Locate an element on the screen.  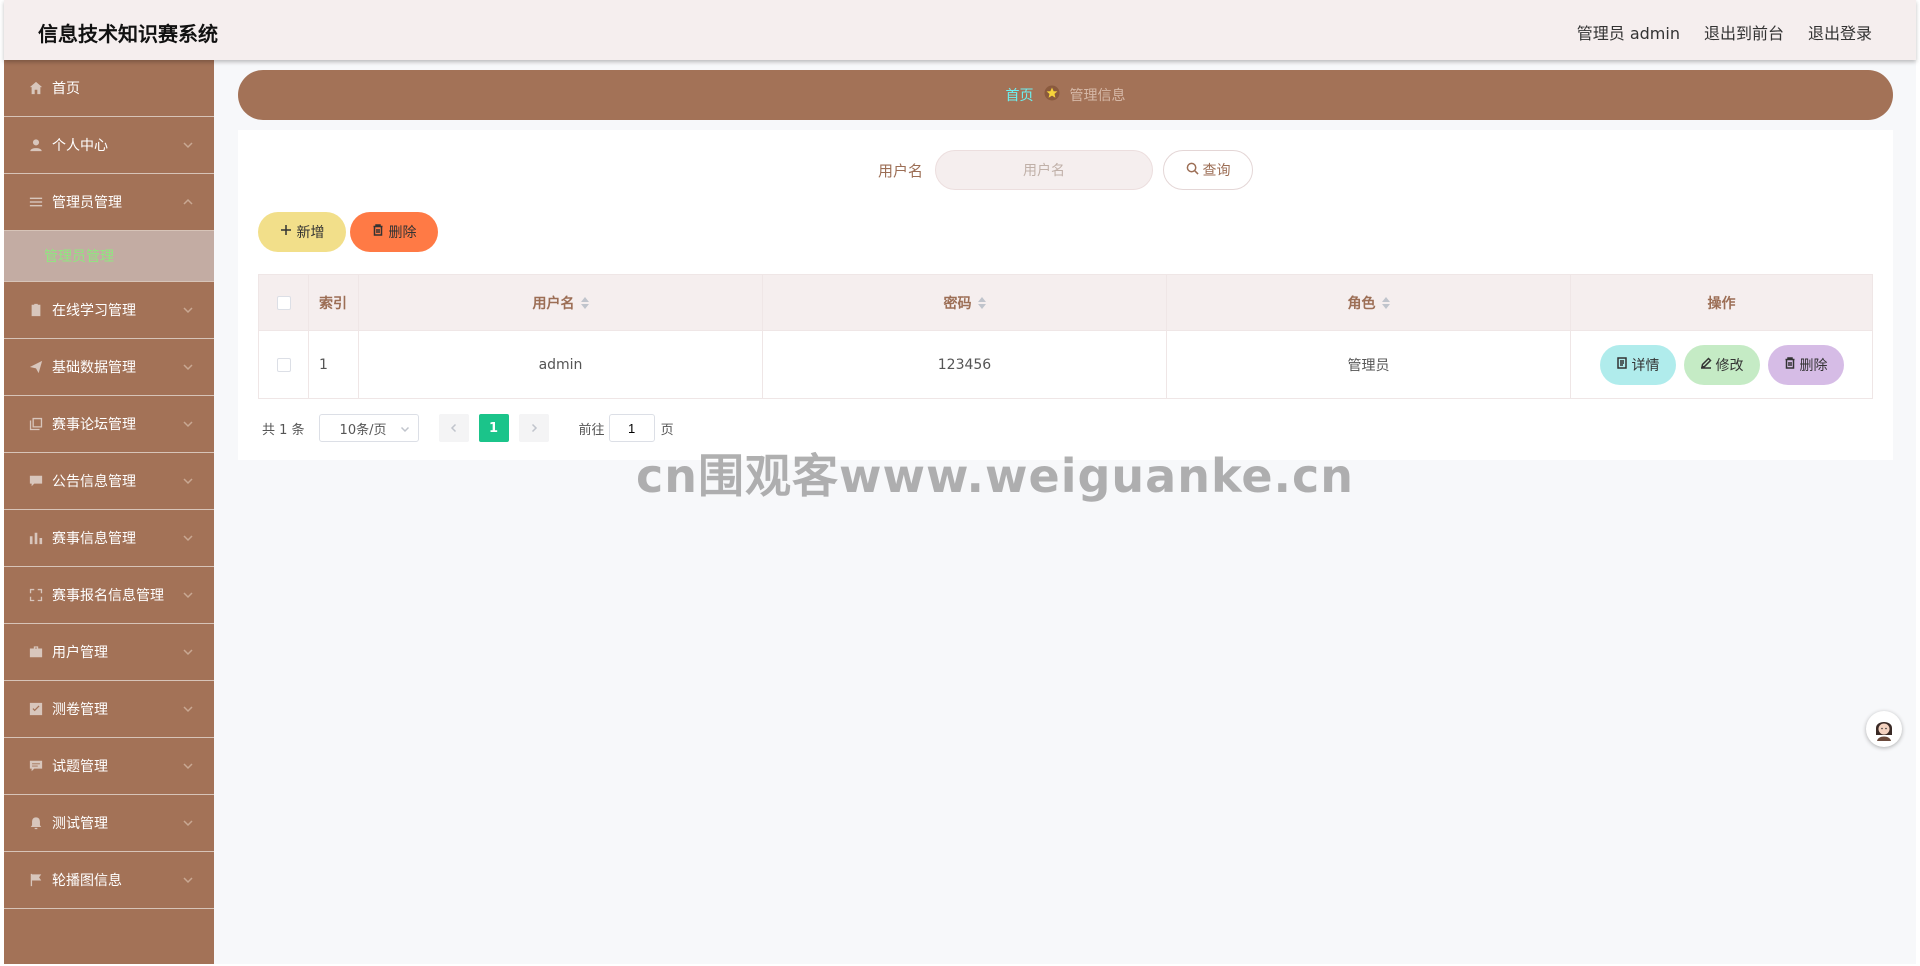
sidebar-item-questions: 试题管理 is located at coordinates (109, 766).